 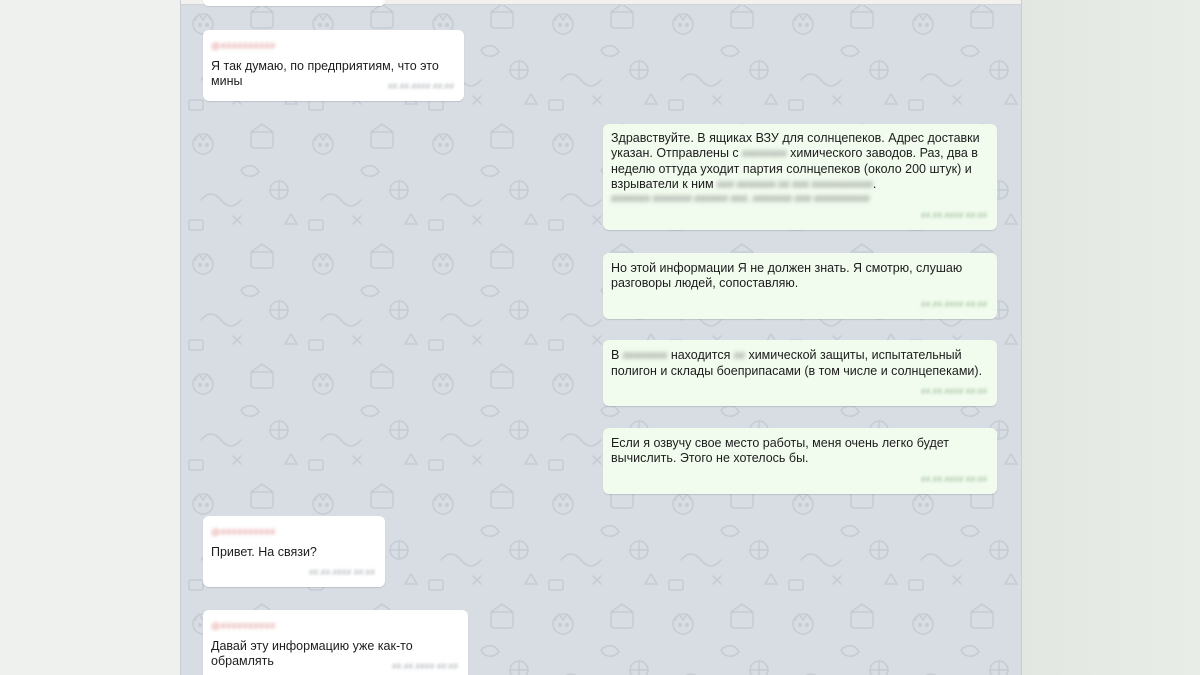 I want to click on text-segment: химической защиты, испытательный, so click(x=855, y=355).